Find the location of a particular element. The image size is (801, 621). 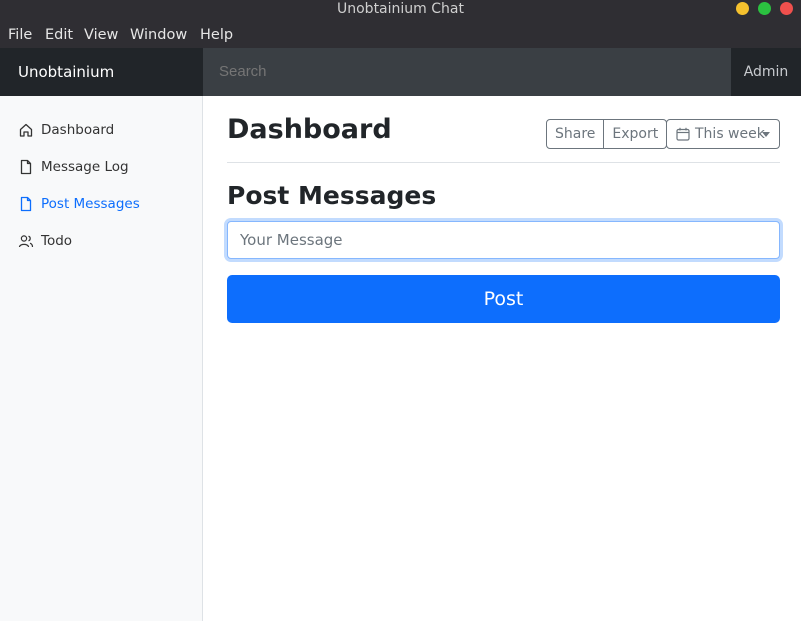

sidebar-item-label: Post Messages is located at coordinates (90, 204).